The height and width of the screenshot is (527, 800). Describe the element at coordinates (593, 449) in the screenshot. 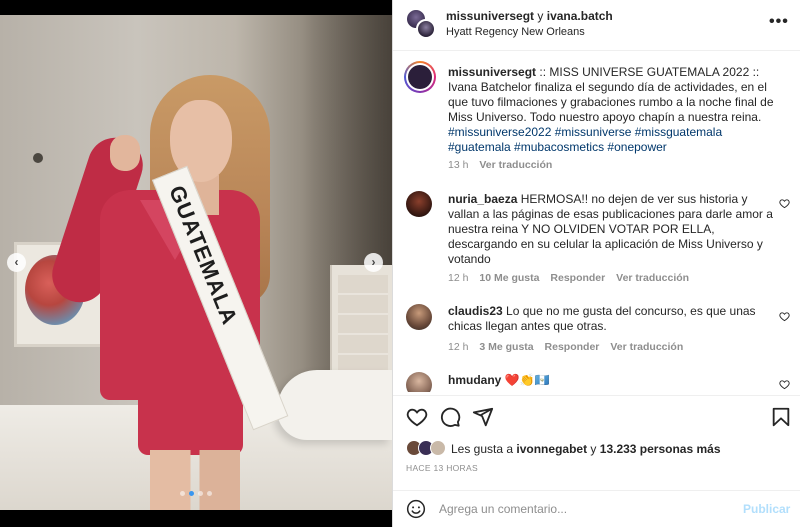

I see `likes-conj: y` at that location.